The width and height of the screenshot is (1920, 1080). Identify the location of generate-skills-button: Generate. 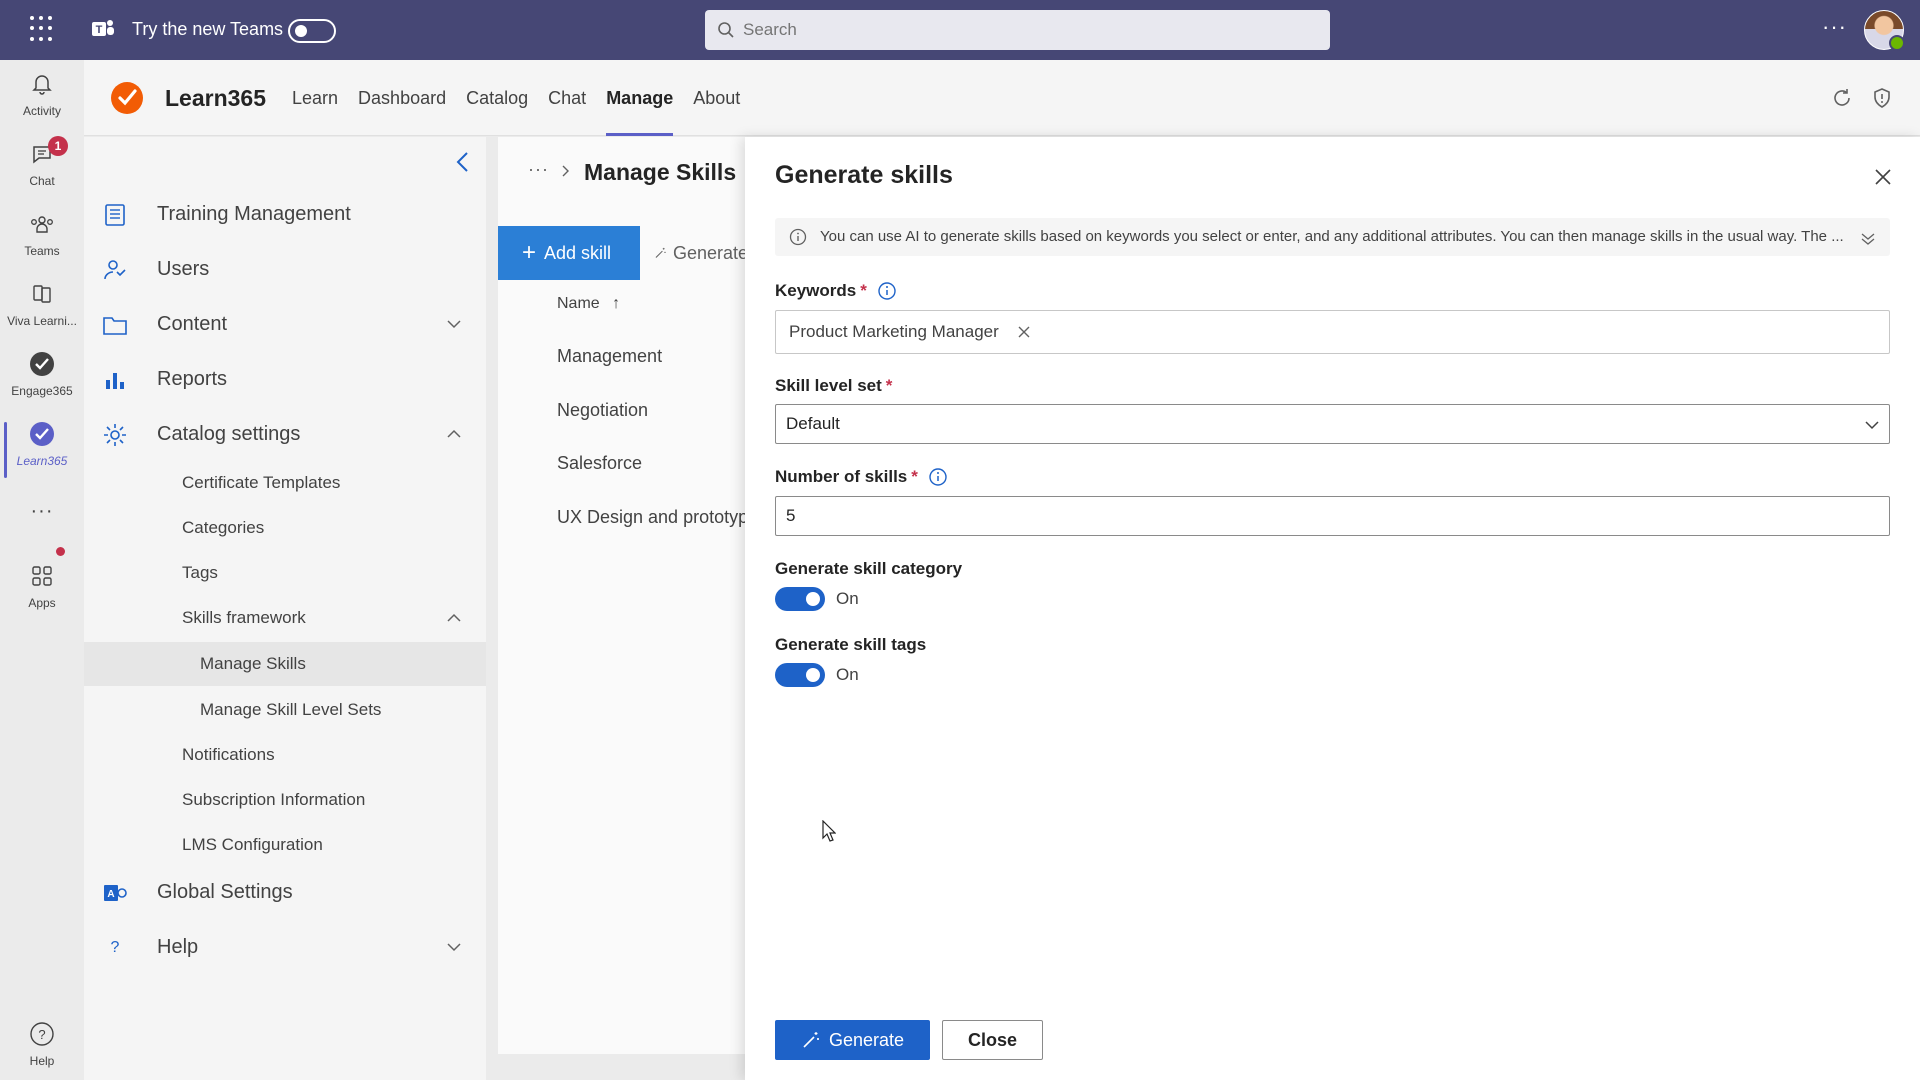
(698, 253).